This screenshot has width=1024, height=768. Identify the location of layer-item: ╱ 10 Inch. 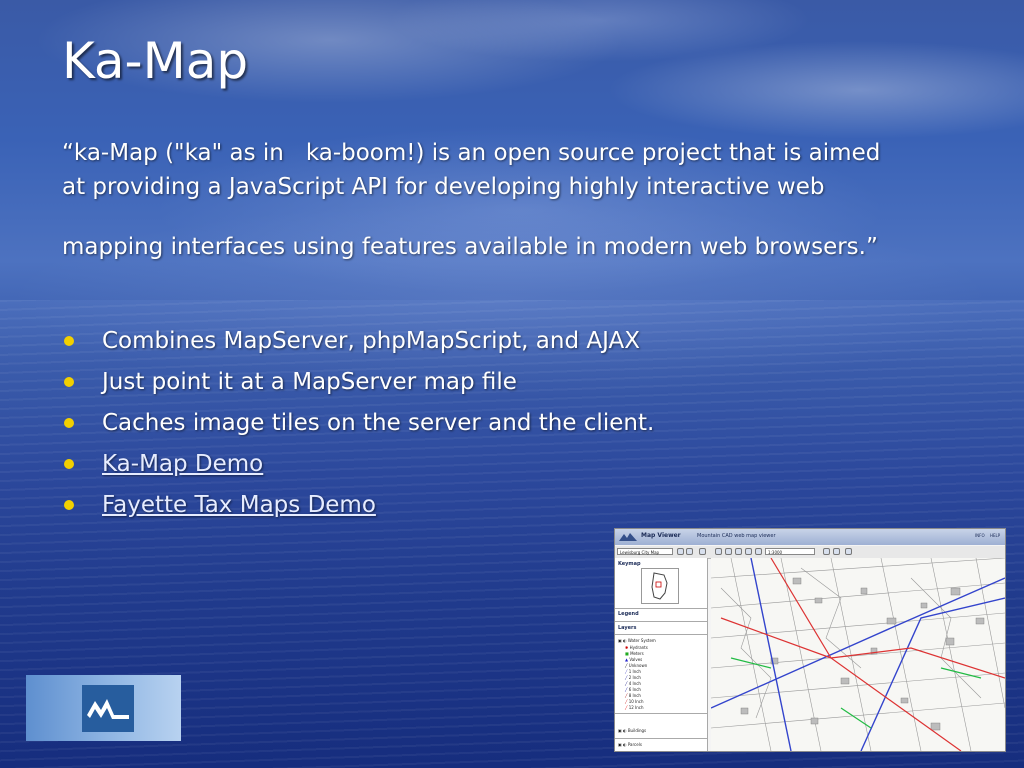
(634, 701).